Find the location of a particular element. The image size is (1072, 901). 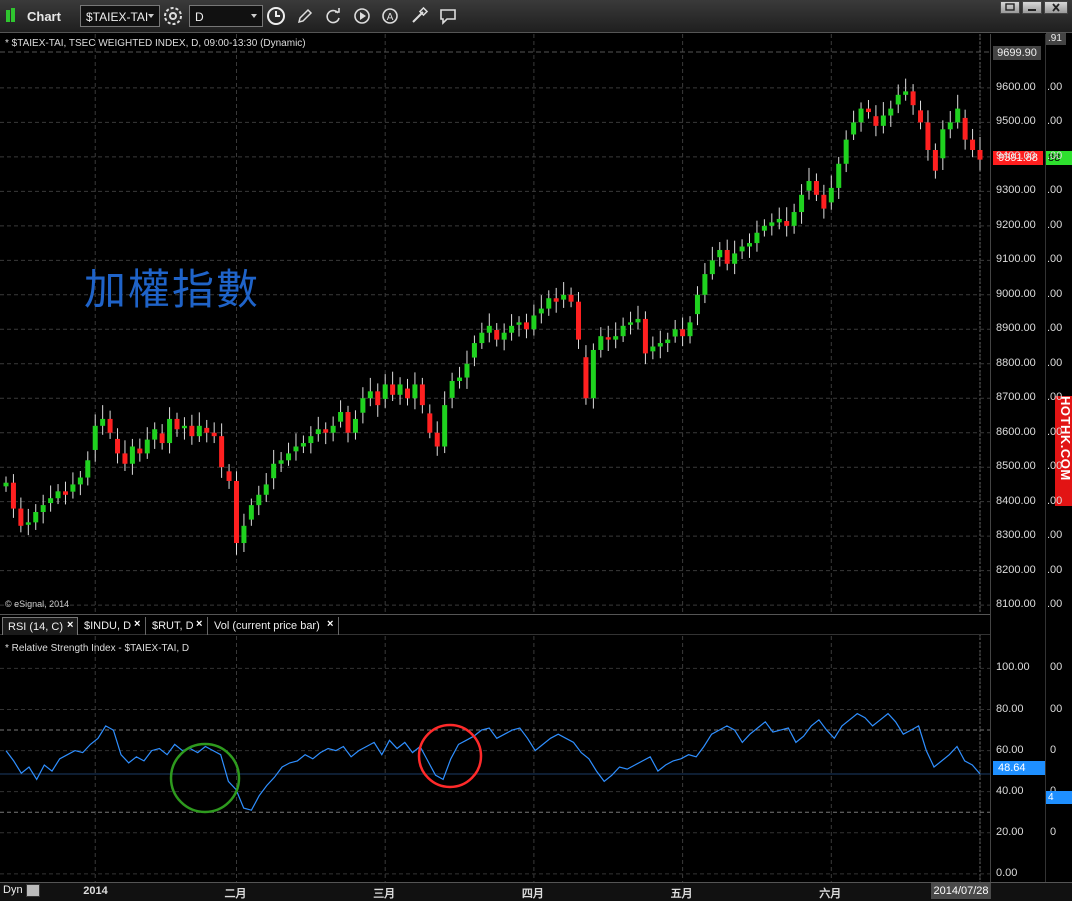

time-axis-label: 六月 is located at coordinates (830, 894).